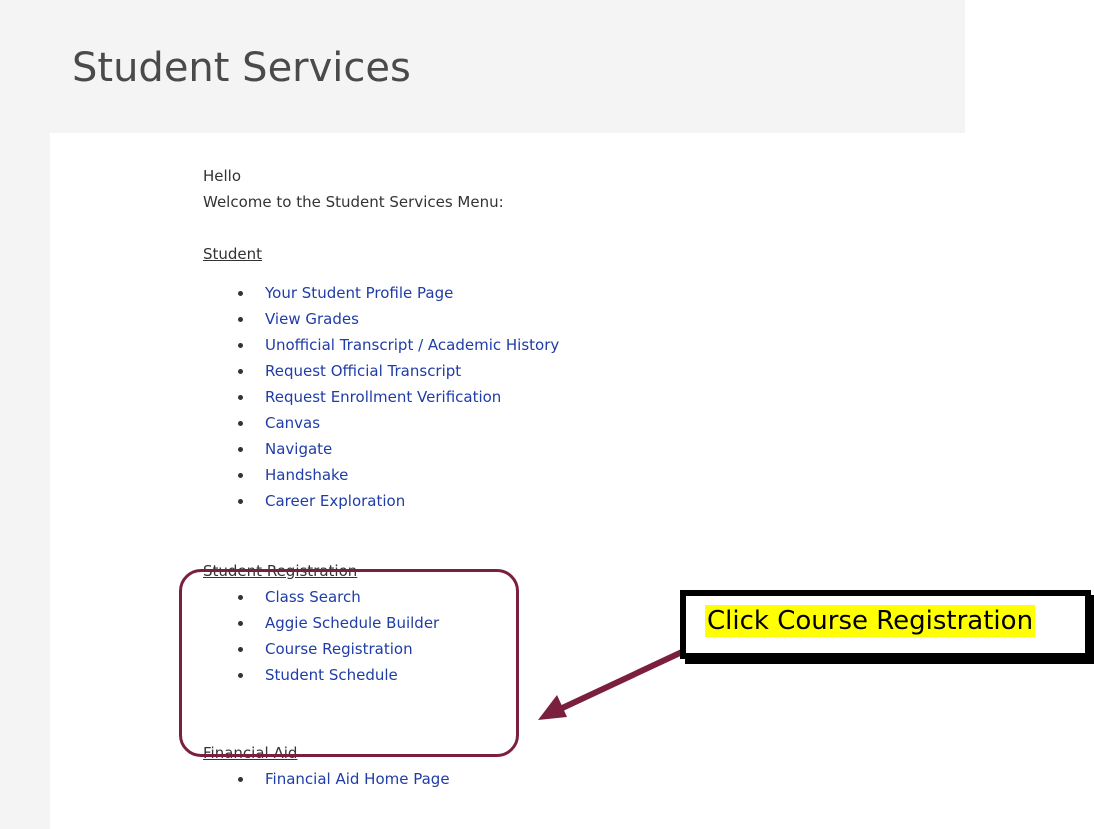 The width and height of the screenshot is (1094, 829). I want to click on list-item: Canvas, so click(570, 423).